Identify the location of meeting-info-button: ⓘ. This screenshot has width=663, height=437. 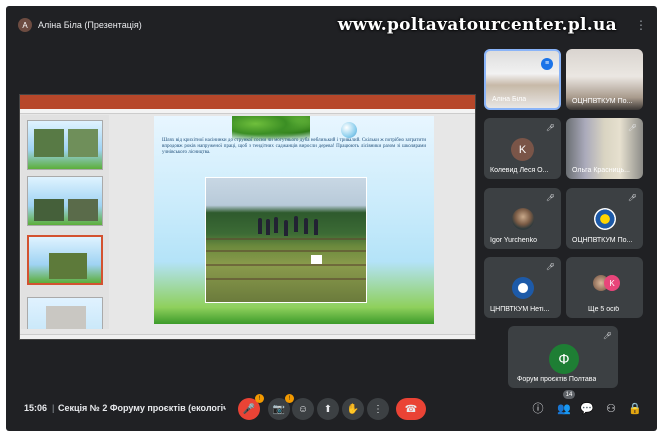
(538, 408).